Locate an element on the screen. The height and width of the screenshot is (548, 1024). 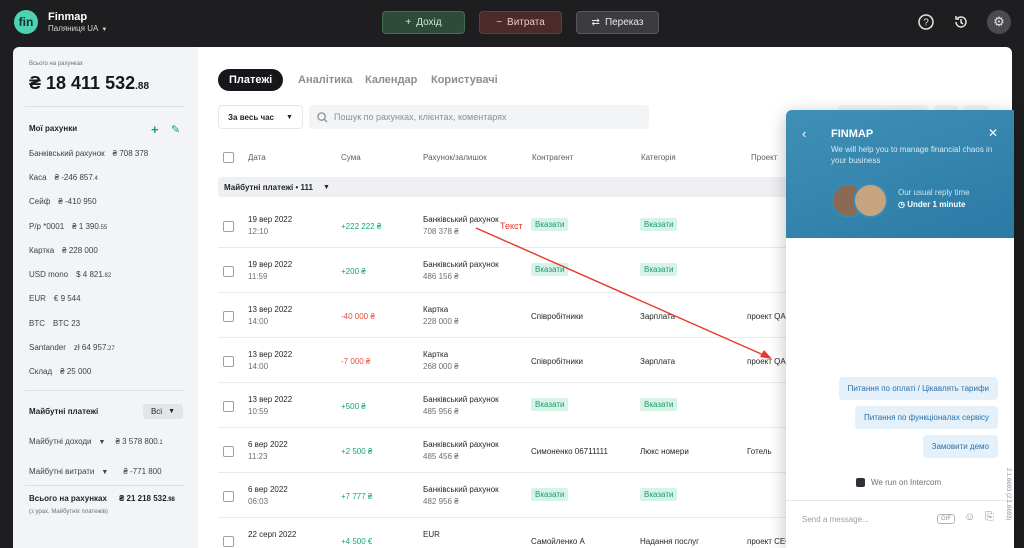
close-icon: ✕ is located at coordinates (993, 133).